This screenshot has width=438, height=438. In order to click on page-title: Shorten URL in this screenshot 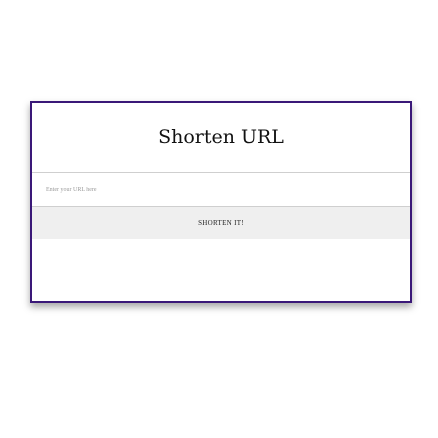, I will do `click(221, 137)`.